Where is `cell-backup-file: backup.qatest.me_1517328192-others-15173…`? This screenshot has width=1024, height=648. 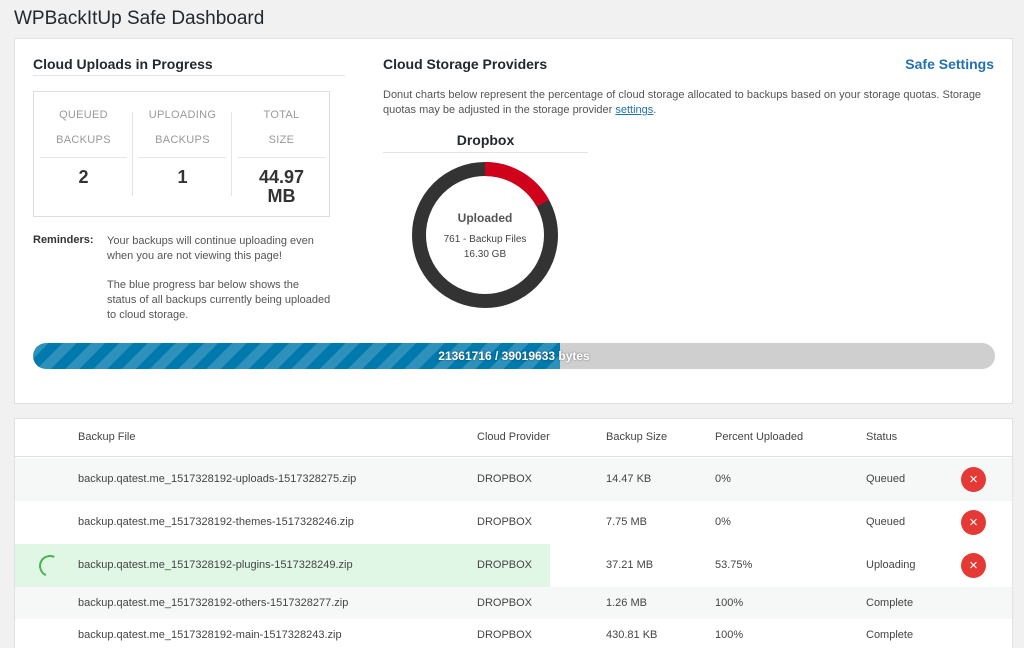
cell-backup-file: backup.qatest.me_1517328192-others-15173… is located at coordinates (213, 603).